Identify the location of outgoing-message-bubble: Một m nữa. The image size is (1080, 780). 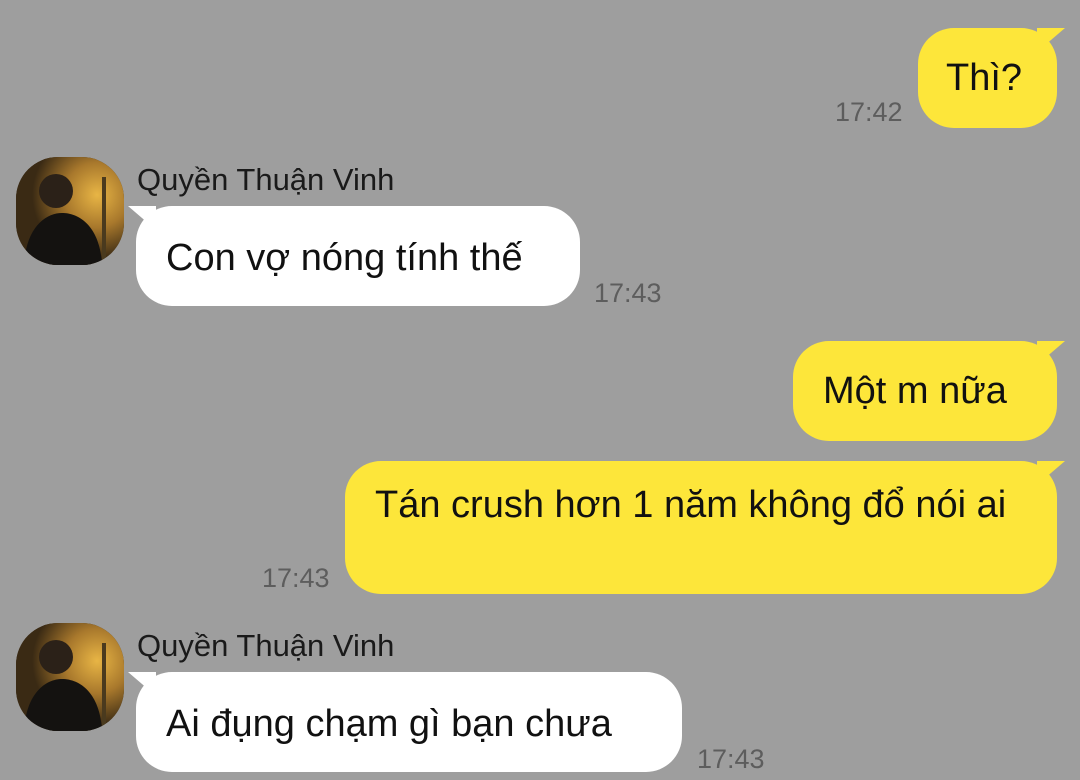
(925, 391).